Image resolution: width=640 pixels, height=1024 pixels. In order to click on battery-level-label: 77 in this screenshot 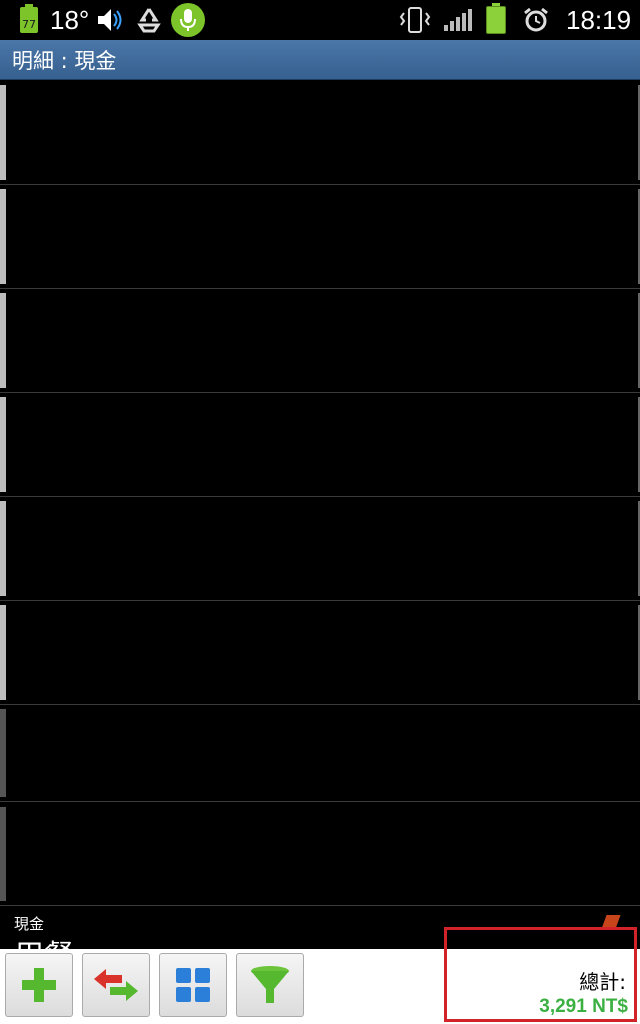, I will do `click(29, 18)`.